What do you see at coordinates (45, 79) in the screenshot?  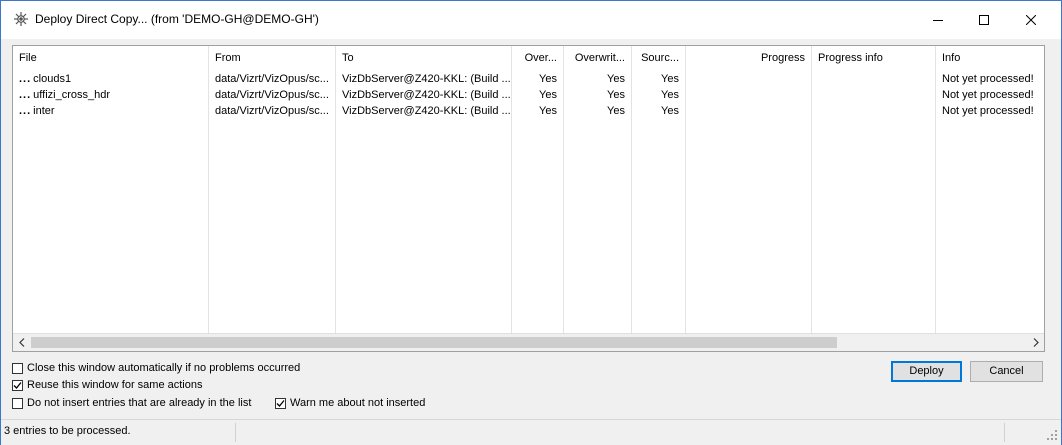 I see `cell-file: ... clouds1` at bounding box center [45, 79].